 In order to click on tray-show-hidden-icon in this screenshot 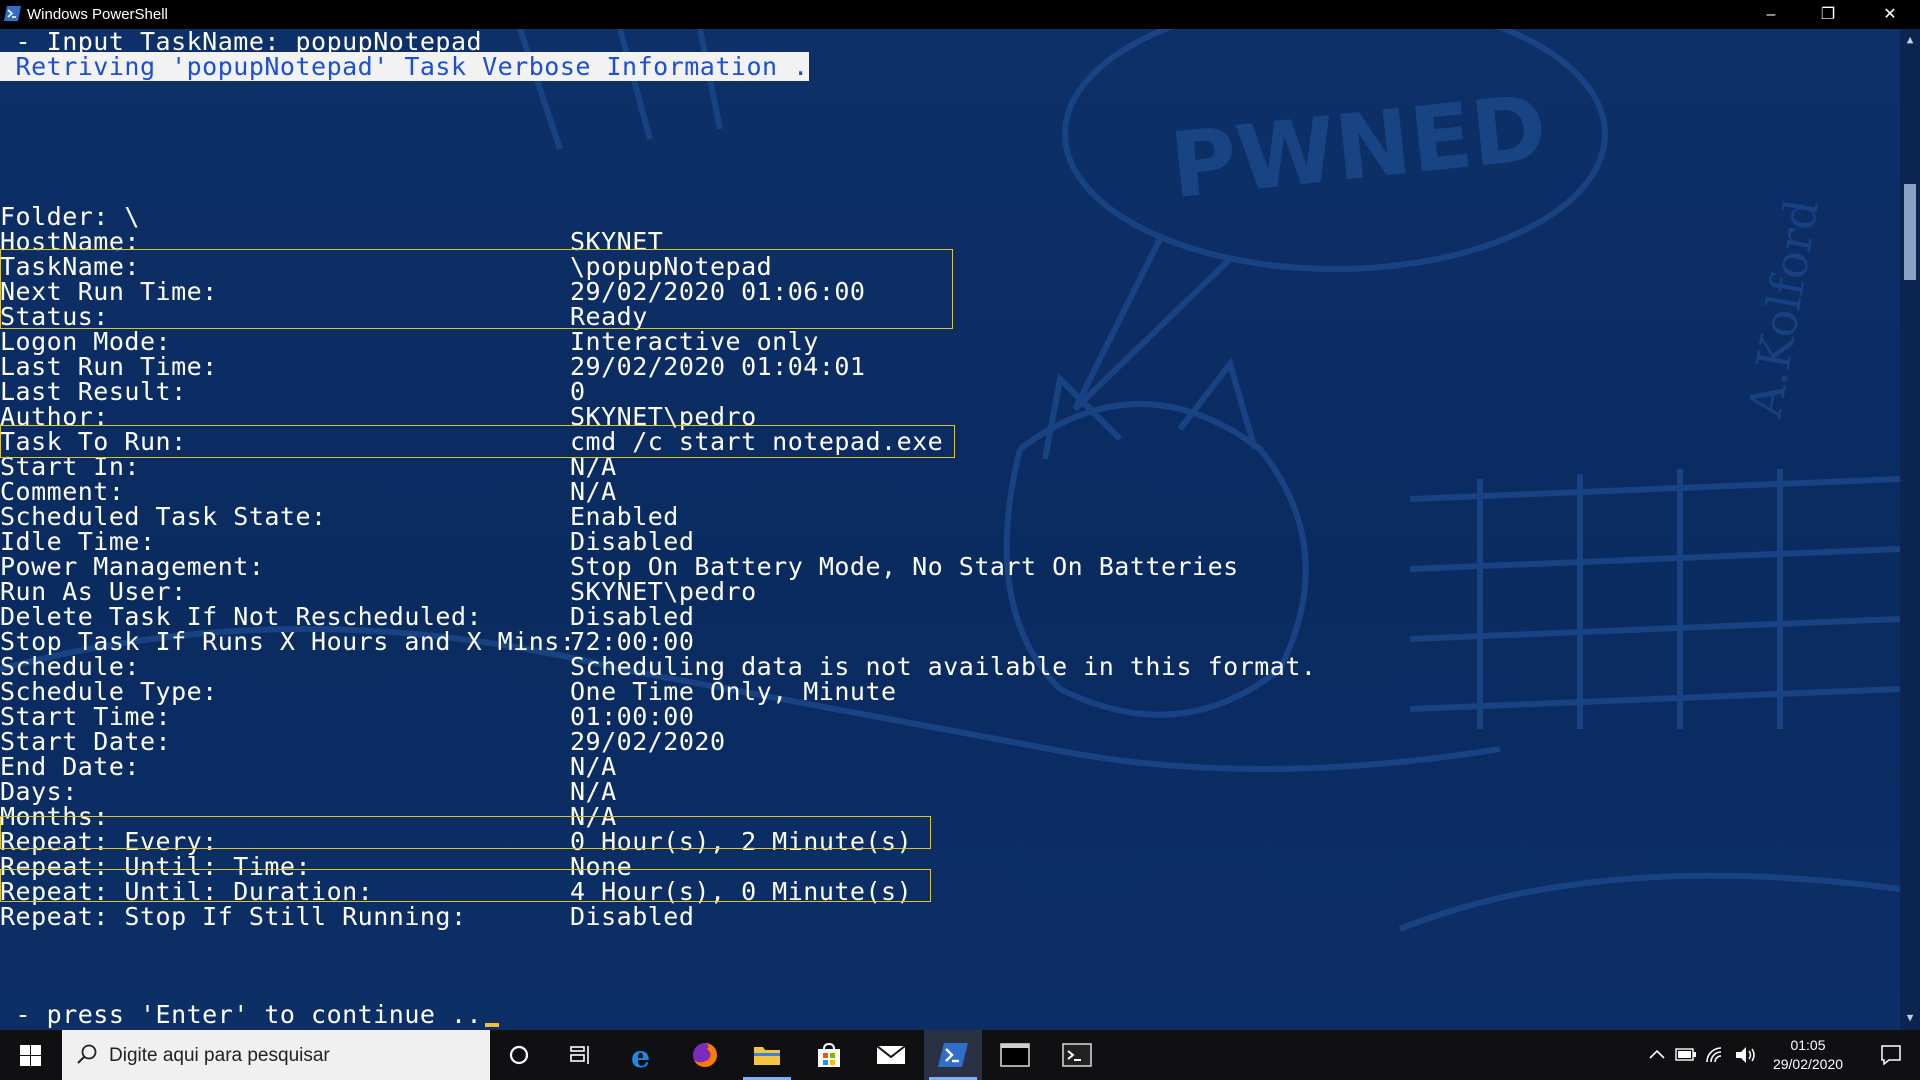, I will do `click(1657, 1055)`.